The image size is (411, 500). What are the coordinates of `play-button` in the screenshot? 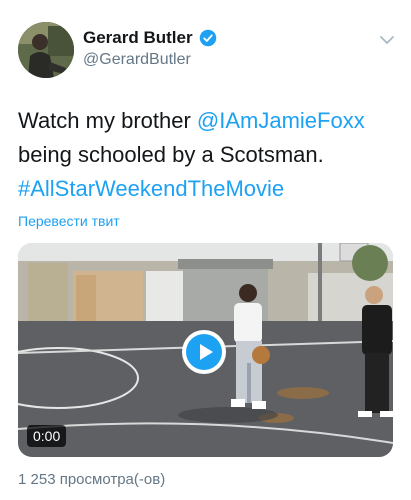 It's located at (204, 352).